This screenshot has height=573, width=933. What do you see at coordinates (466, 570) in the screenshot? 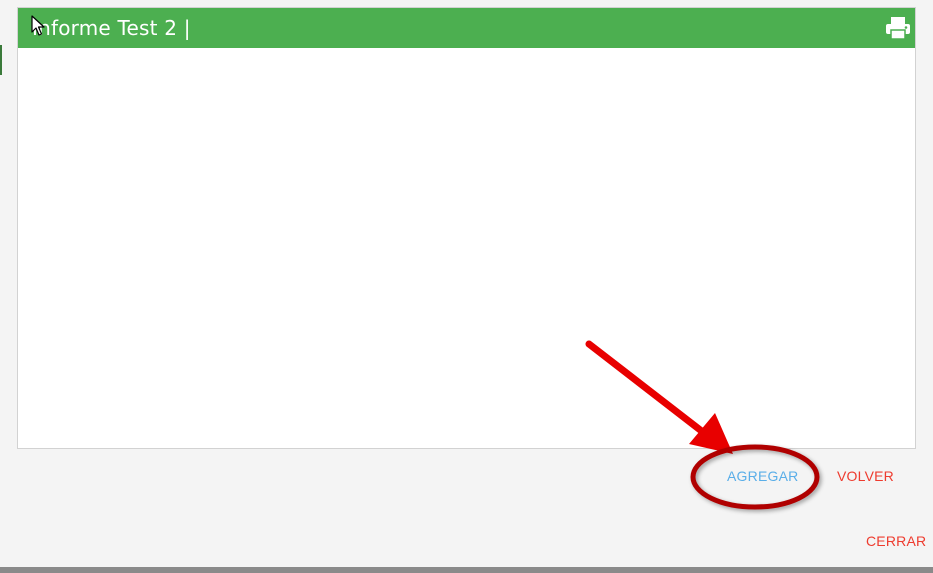
I see `window-bottom-edge` at bounding box center [466, 570].